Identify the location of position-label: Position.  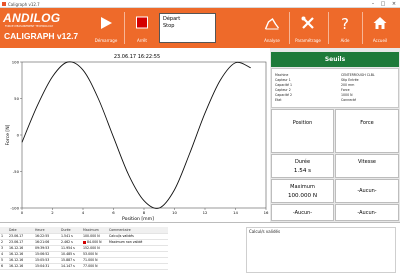
(302, 123).